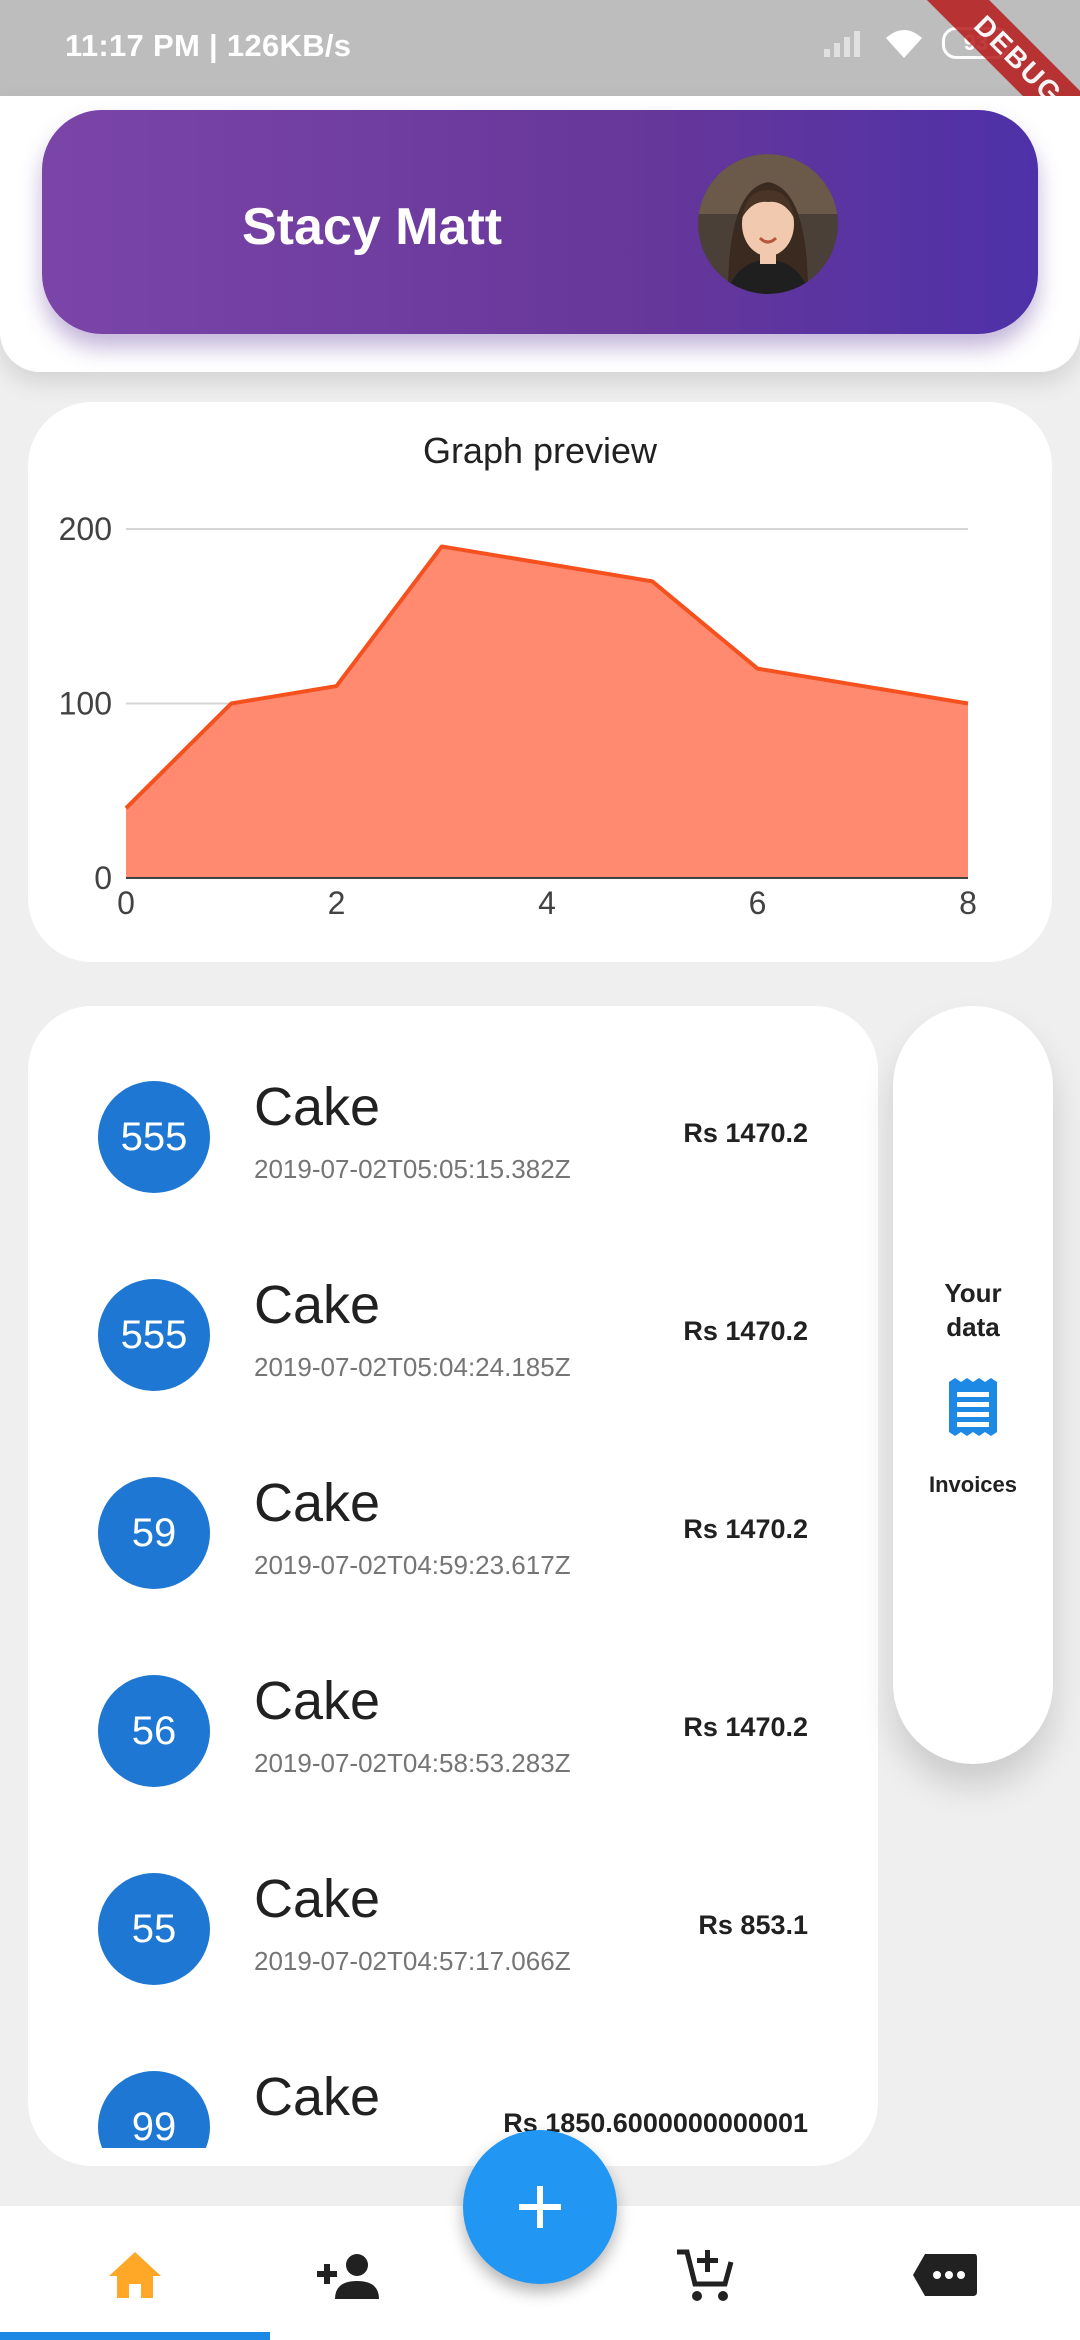 The width and height of the screenshot is (1080, 2340). I want to click on nav-add-person, so click(347, 2275).